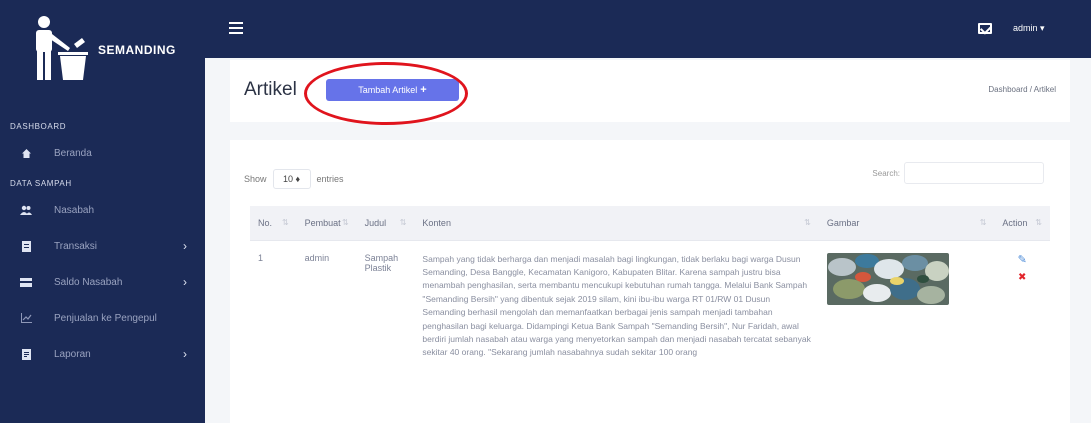 Image resolution: width=1091 pixels, height=423 pixels. What do you see at coordinates (88, 282) in the screenshot?
I see `sidebar-item-label: Saldo Nasabah` at bounding box center [88, 282].